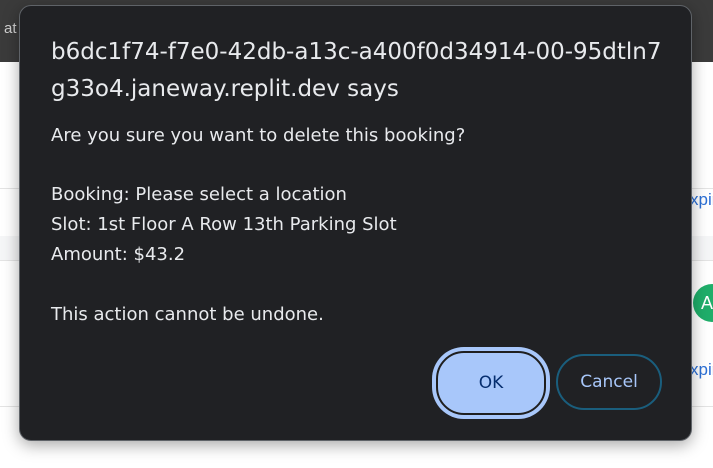  What do you see at coordinates (187, 314) in the screenshot?
I see `dialog-message-warning: This action cannot be undone.` at bounding box center [187, 314].